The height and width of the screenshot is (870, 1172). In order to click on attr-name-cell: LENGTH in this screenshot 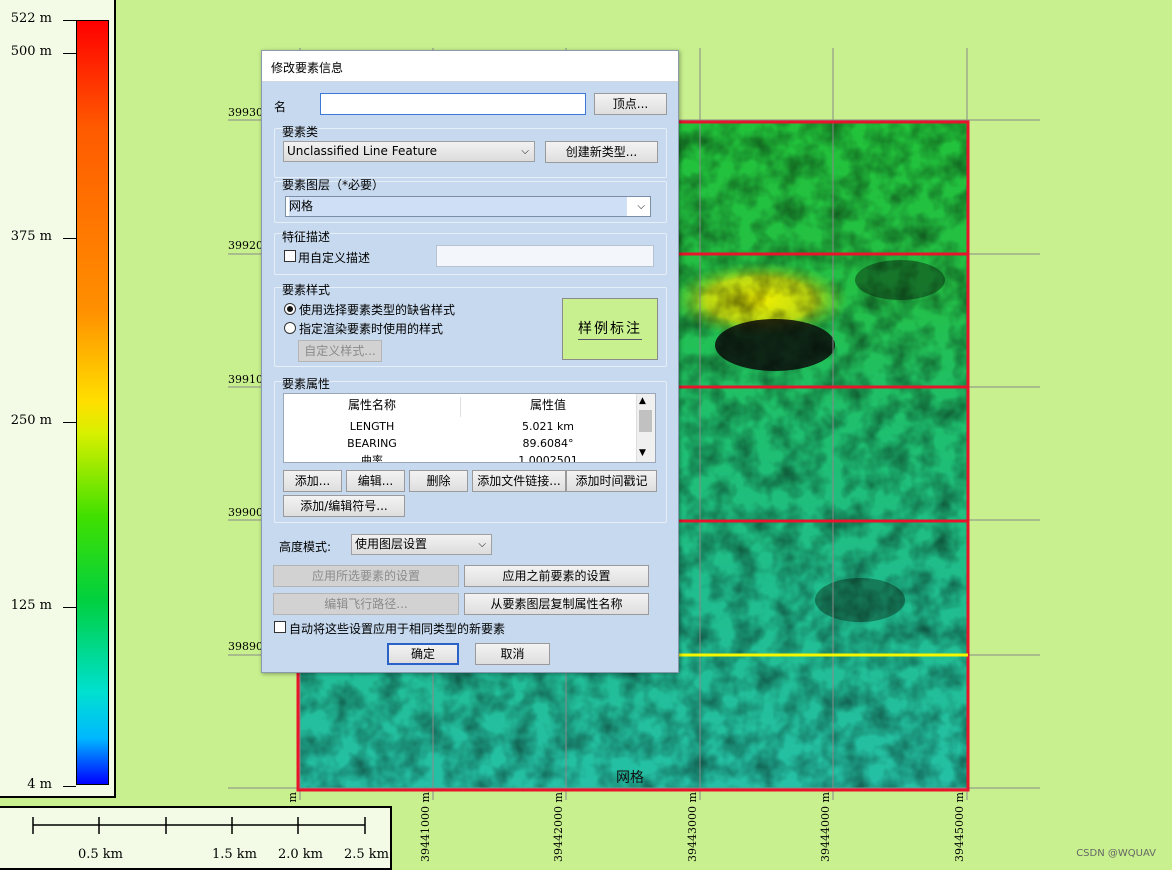, I will do `click(372, 426)`.